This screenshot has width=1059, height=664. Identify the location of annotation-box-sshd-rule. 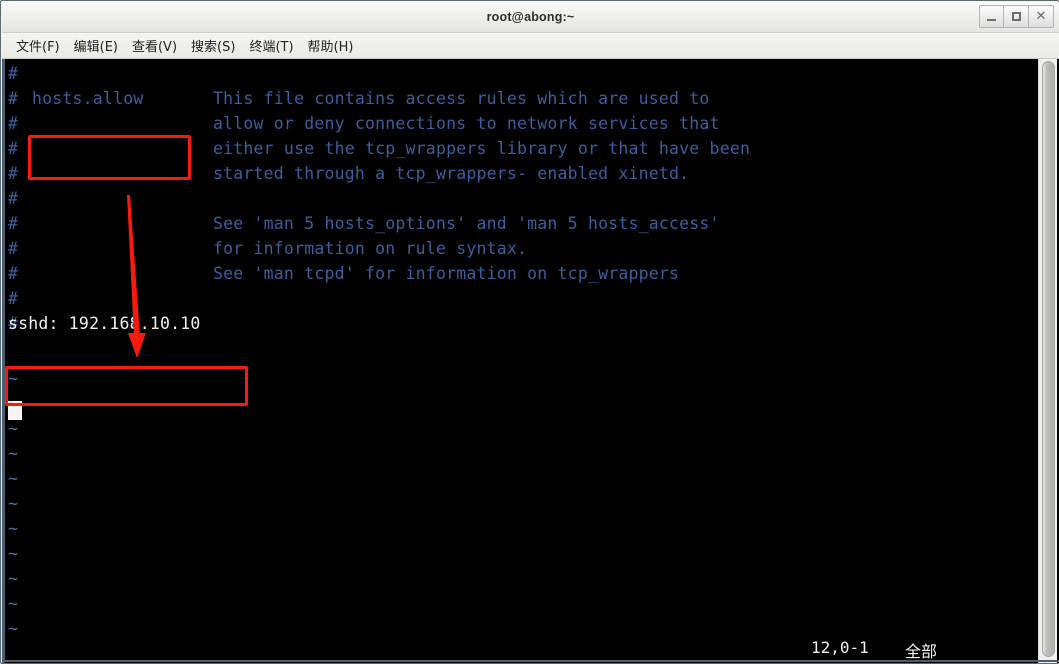
(126, 386).